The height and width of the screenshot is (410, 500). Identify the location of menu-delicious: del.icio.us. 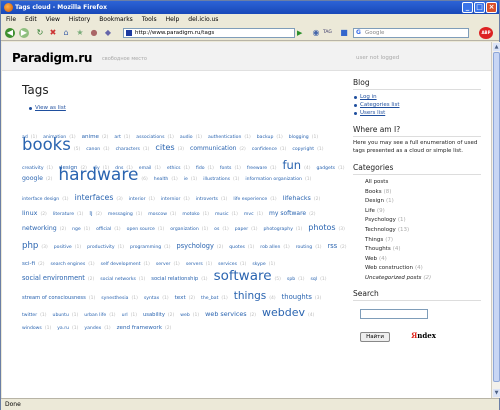
(203, 19).